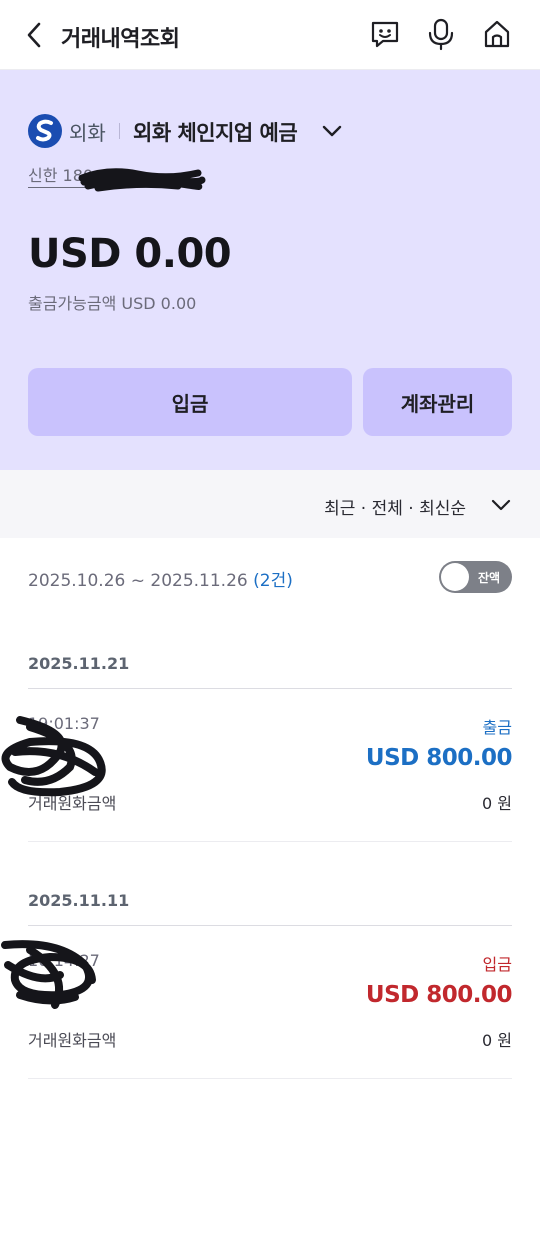  Describe the element at coordinates (120, 39) in the screenshot. I see `page-title: 거래내역조회` at that location.